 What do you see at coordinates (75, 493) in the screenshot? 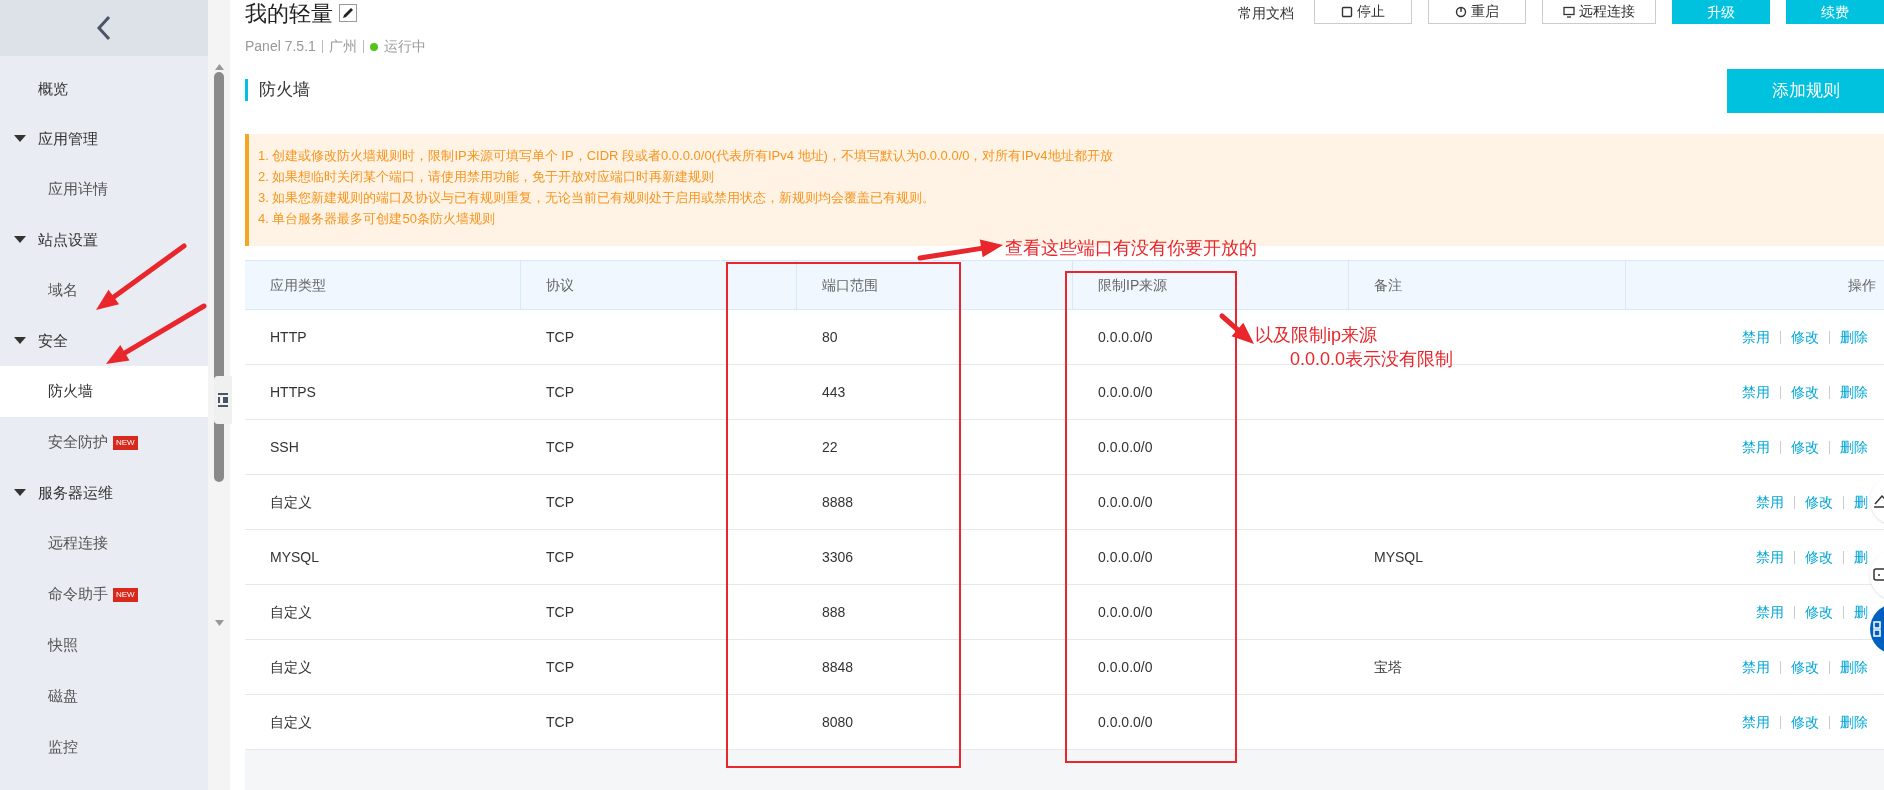
I see `sidebar-group: 服务器运维` at bounding box center [75, 493].